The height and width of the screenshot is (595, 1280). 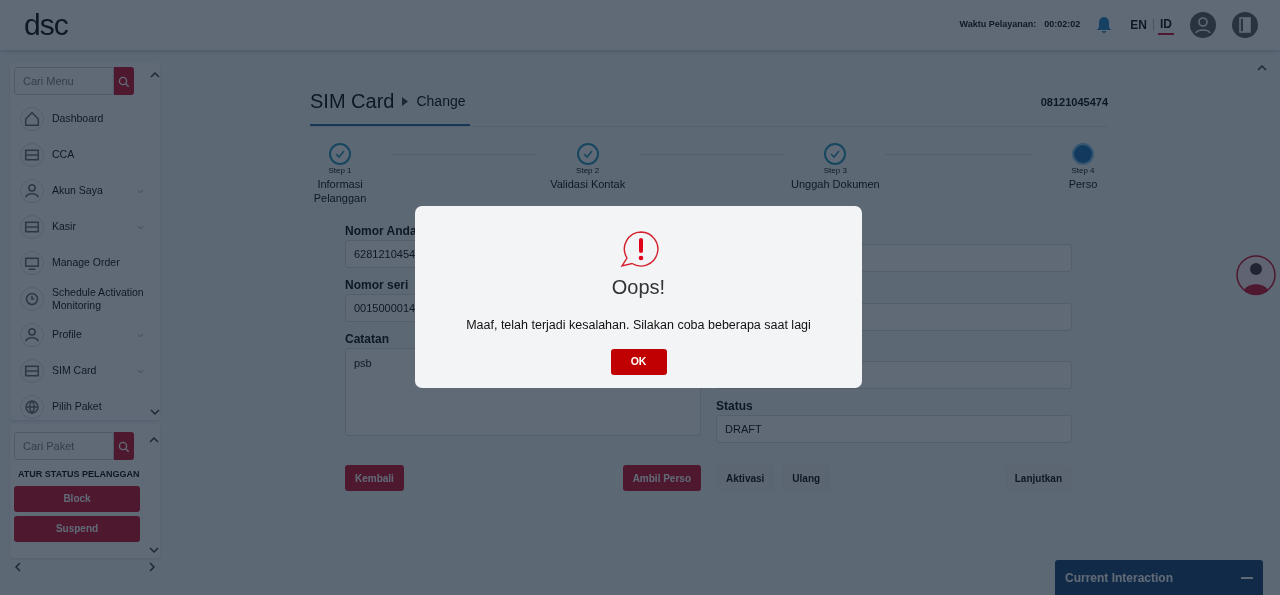 I want to click on page-title: SIM Card, so click(x=352, y=101).